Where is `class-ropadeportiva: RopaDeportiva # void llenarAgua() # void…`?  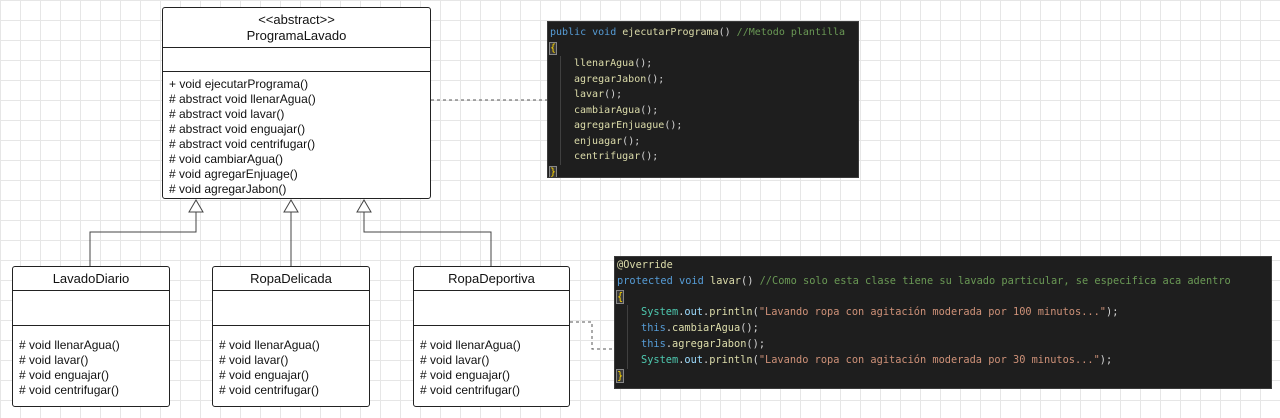
class-ropadeportiva: RopaDeportiva # void llenarAgua() # void… is located at coordinates (491, 336).